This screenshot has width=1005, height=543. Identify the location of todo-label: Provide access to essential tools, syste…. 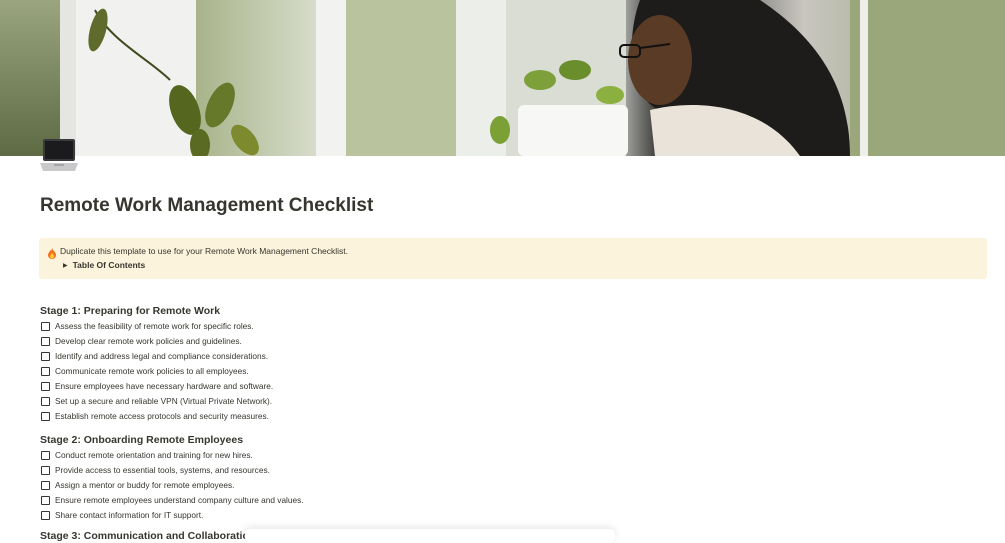
(162, 470).